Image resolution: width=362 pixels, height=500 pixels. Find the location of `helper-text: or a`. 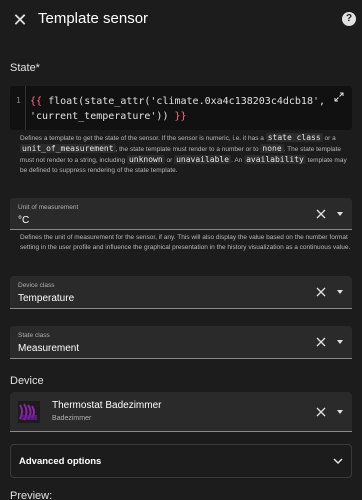

helper-text: or a is located at coordinates (329, 138).